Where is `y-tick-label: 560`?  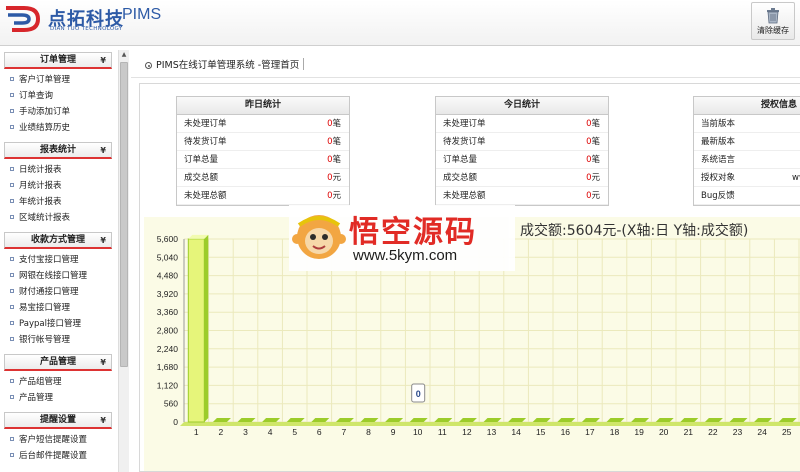 y-tick-label: 560 is located at coordinates (171, 404).